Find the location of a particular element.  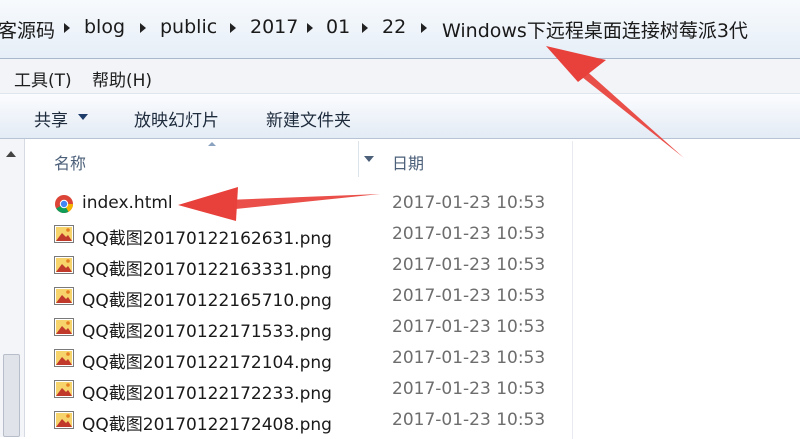

scrollbar-thumb is located at coordinates (11, 395).